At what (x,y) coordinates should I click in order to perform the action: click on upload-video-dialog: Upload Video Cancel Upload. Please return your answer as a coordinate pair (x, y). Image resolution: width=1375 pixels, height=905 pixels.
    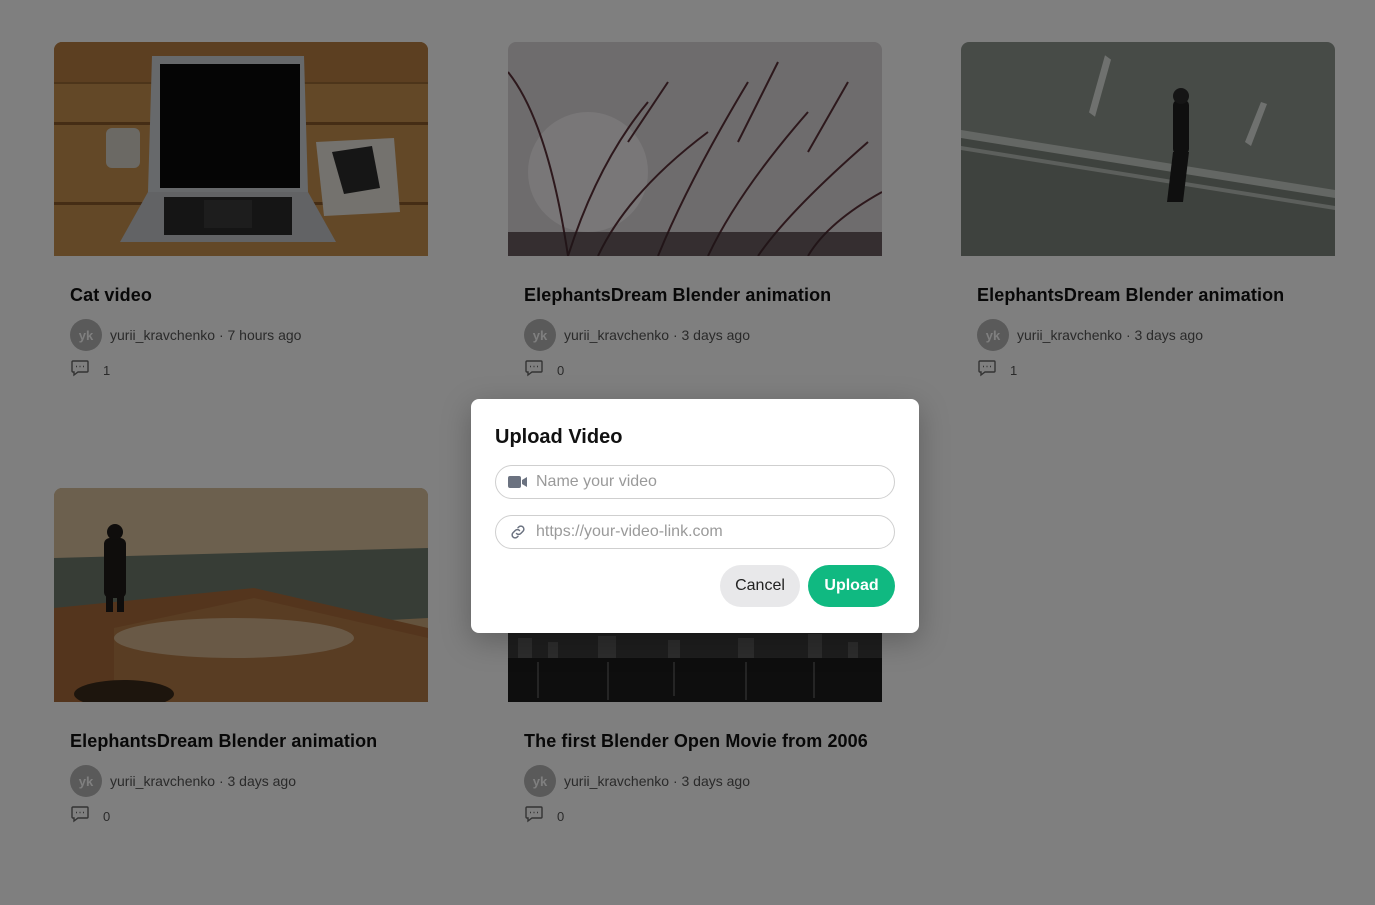
    Looking at the image, I should click on (695, 516).